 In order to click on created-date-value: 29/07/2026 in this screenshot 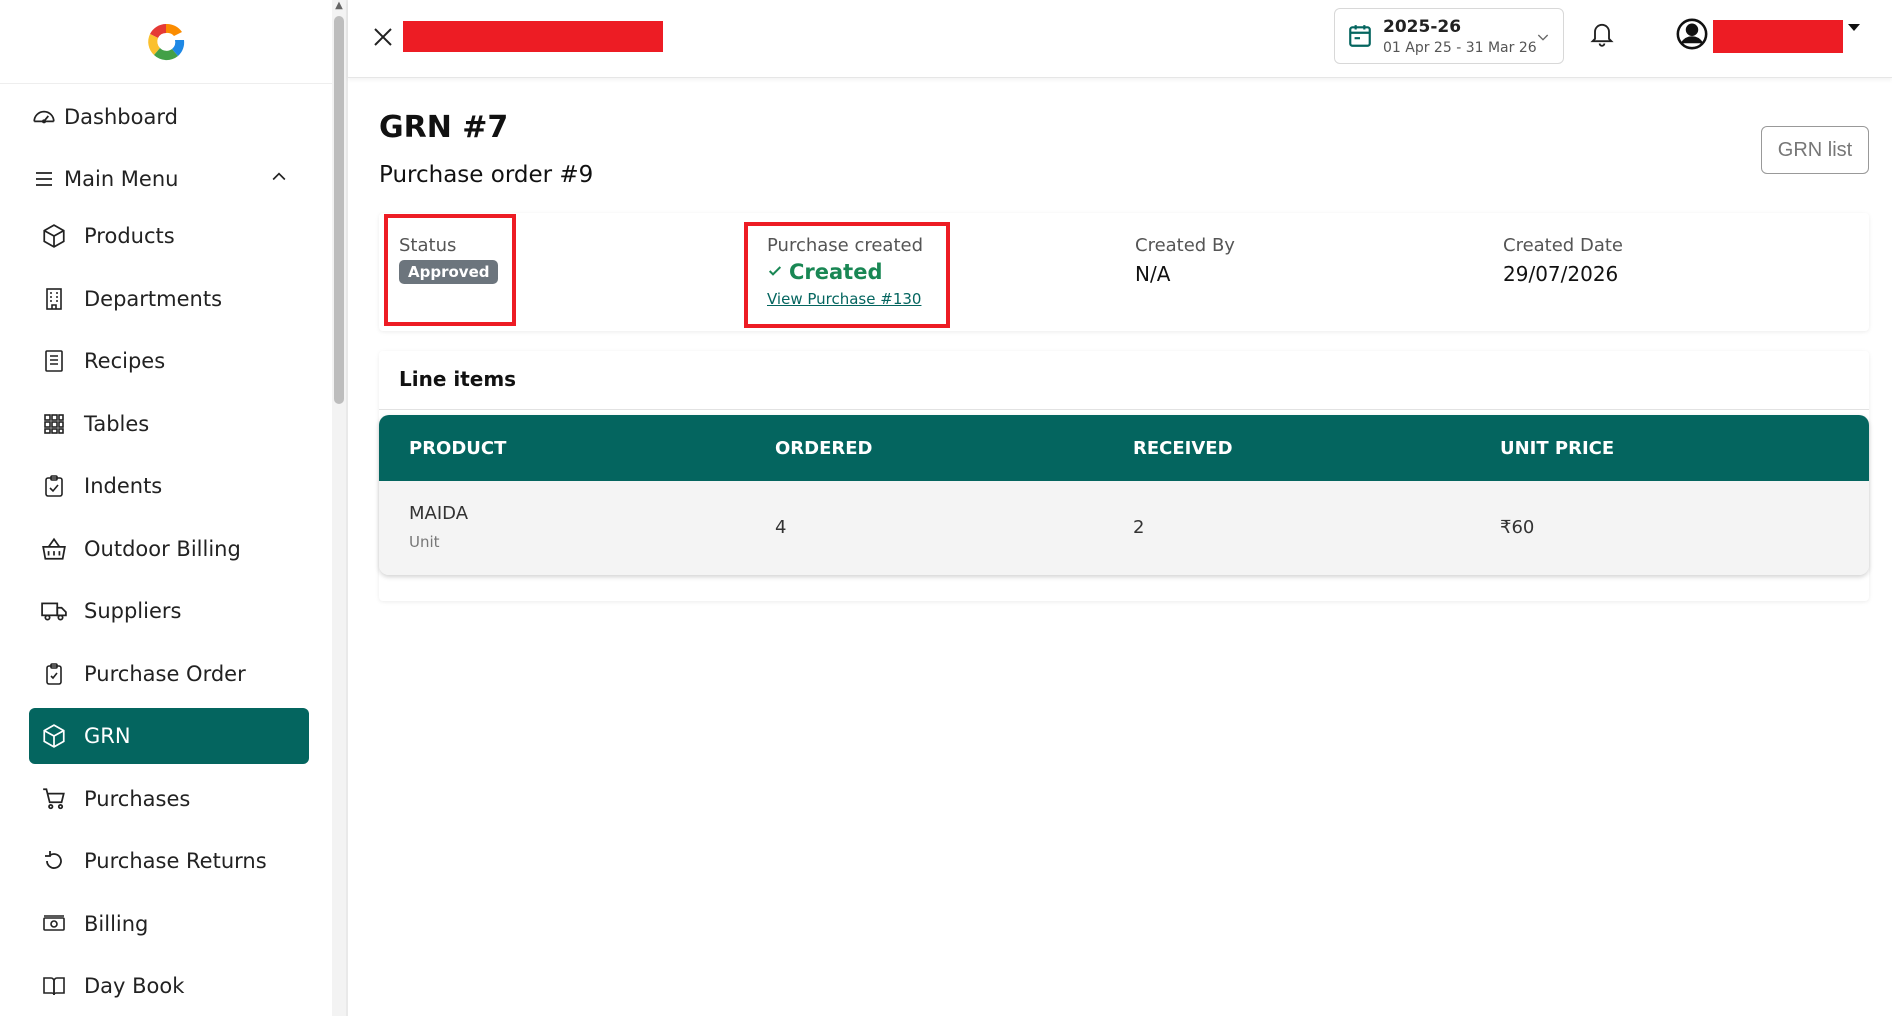, I will do `click(1561, 274)`.